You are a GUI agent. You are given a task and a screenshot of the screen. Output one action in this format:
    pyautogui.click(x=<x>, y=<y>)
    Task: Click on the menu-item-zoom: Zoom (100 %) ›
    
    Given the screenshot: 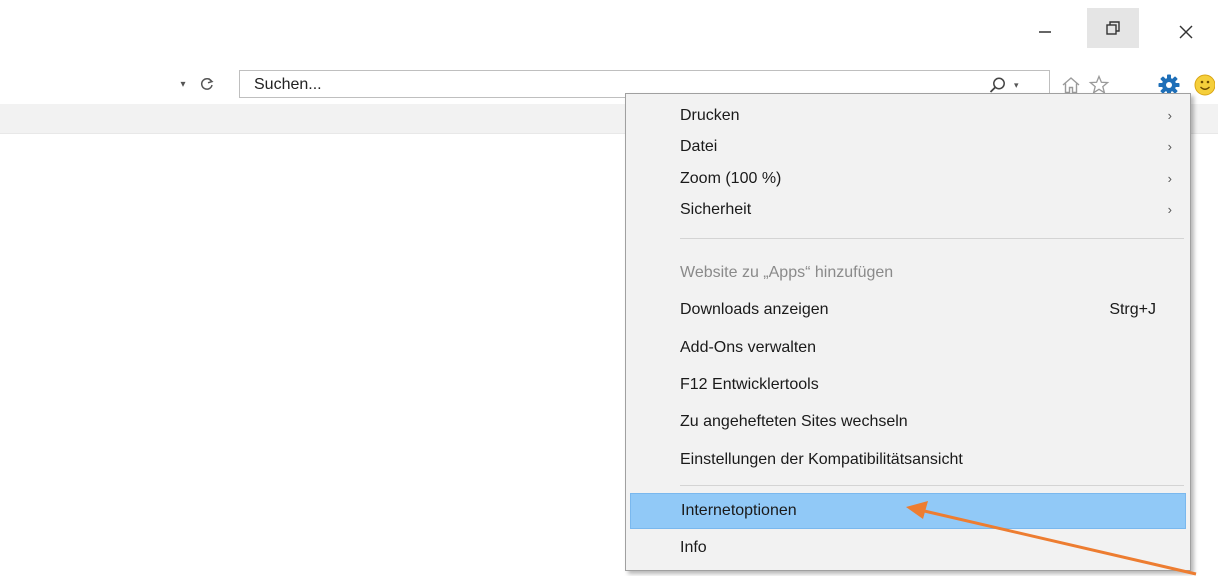 What is the action you would take?
    pyautogui.click(x=908, y=179)
    